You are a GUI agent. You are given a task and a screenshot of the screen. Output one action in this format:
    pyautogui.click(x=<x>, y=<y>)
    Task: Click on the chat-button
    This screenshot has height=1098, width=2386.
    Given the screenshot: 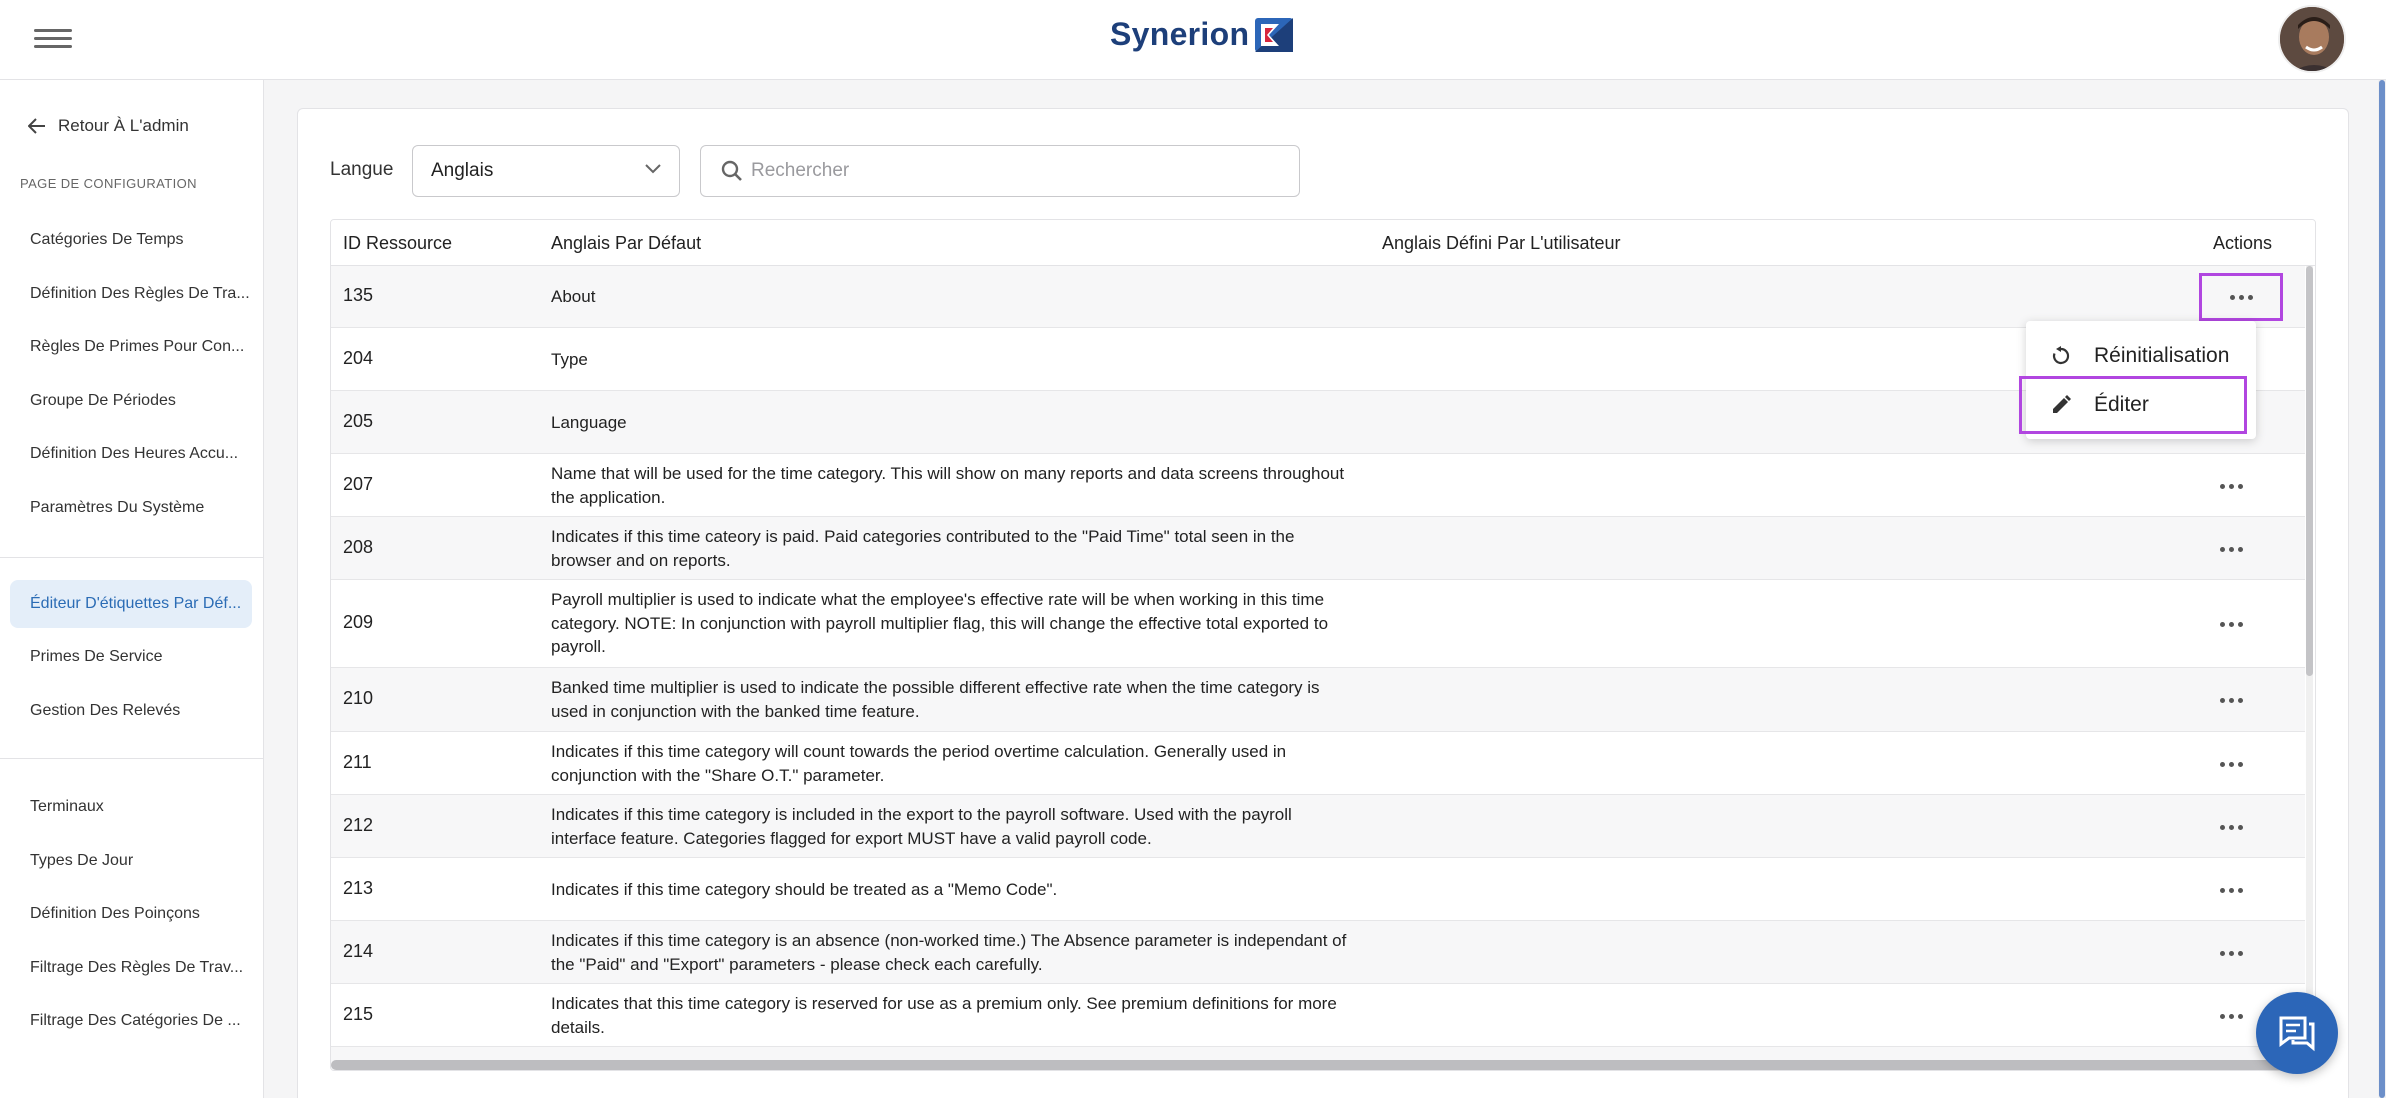 What is the action you would take?
    pyautogui.click(x=2297, y=1033)
    